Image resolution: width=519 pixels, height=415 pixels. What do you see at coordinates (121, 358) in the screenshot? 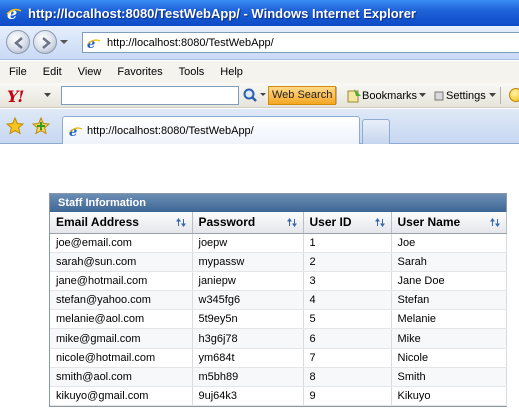
I see `cell-email: nicole@hotmail.com` at bounding box center [121, 358].